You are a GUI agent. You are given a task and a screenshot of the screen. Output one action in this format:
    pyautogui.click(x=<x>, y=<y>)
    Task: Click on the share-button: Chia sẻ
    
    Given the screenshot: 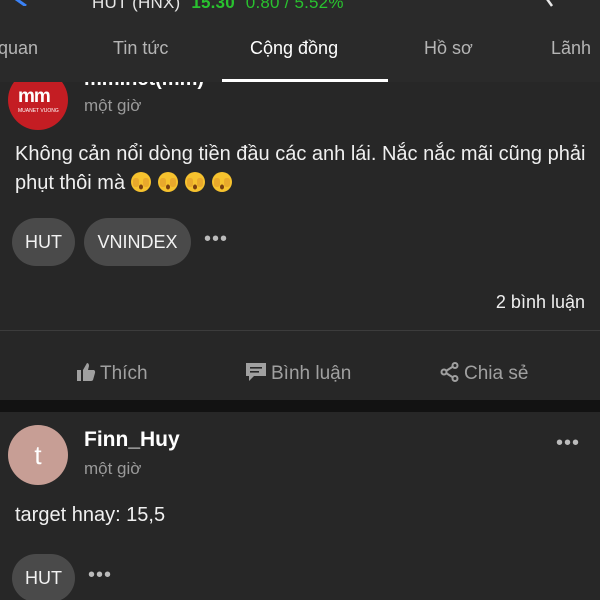 What is the action you would take?
    pyautogui.click(x=484, y=373)
    